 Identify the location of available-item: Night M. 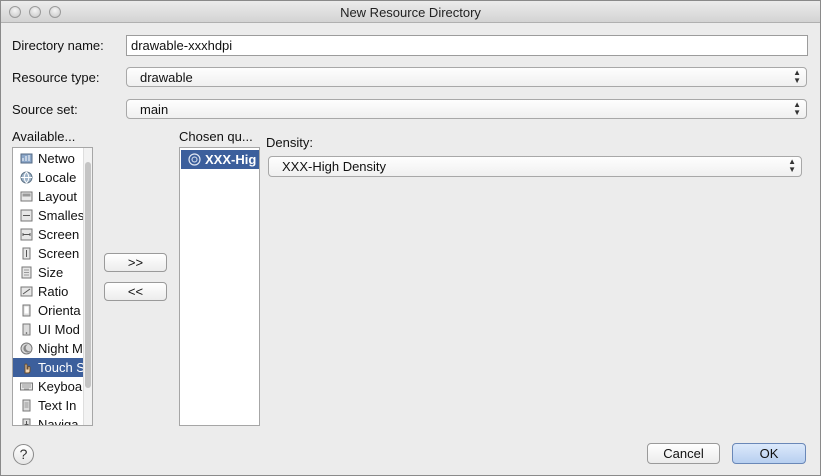
(52, 348).